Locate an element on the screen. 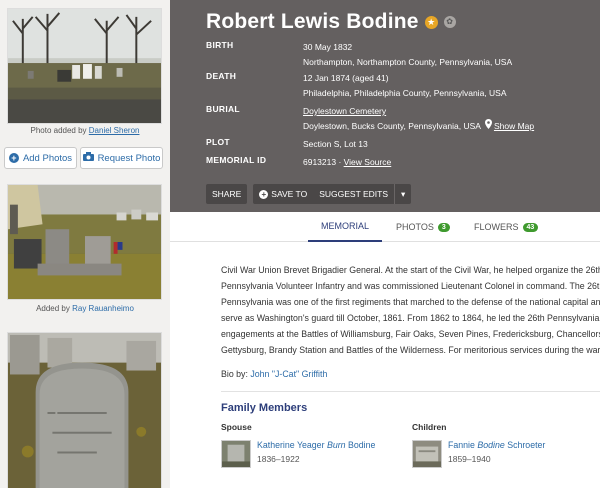  headstone-closeup-photo is located at coordinates (84, 410).